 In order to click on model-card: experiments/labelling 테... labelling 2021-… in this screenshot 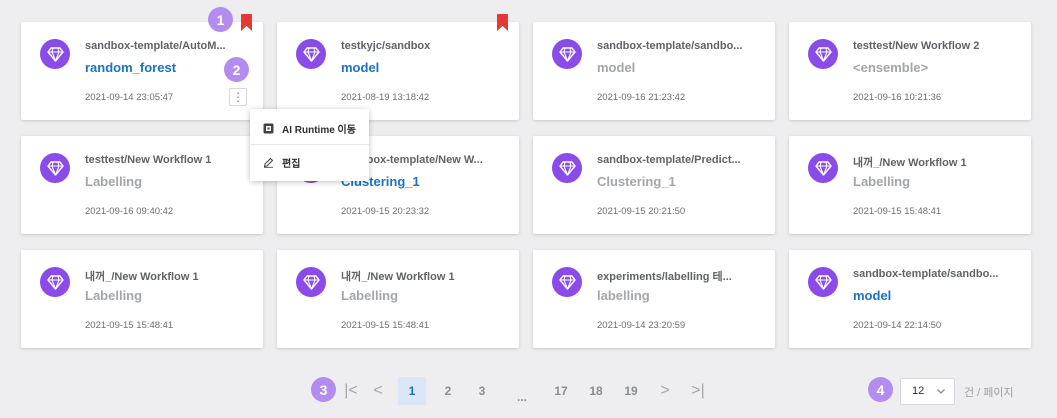, I will do `click(654, 299)`.